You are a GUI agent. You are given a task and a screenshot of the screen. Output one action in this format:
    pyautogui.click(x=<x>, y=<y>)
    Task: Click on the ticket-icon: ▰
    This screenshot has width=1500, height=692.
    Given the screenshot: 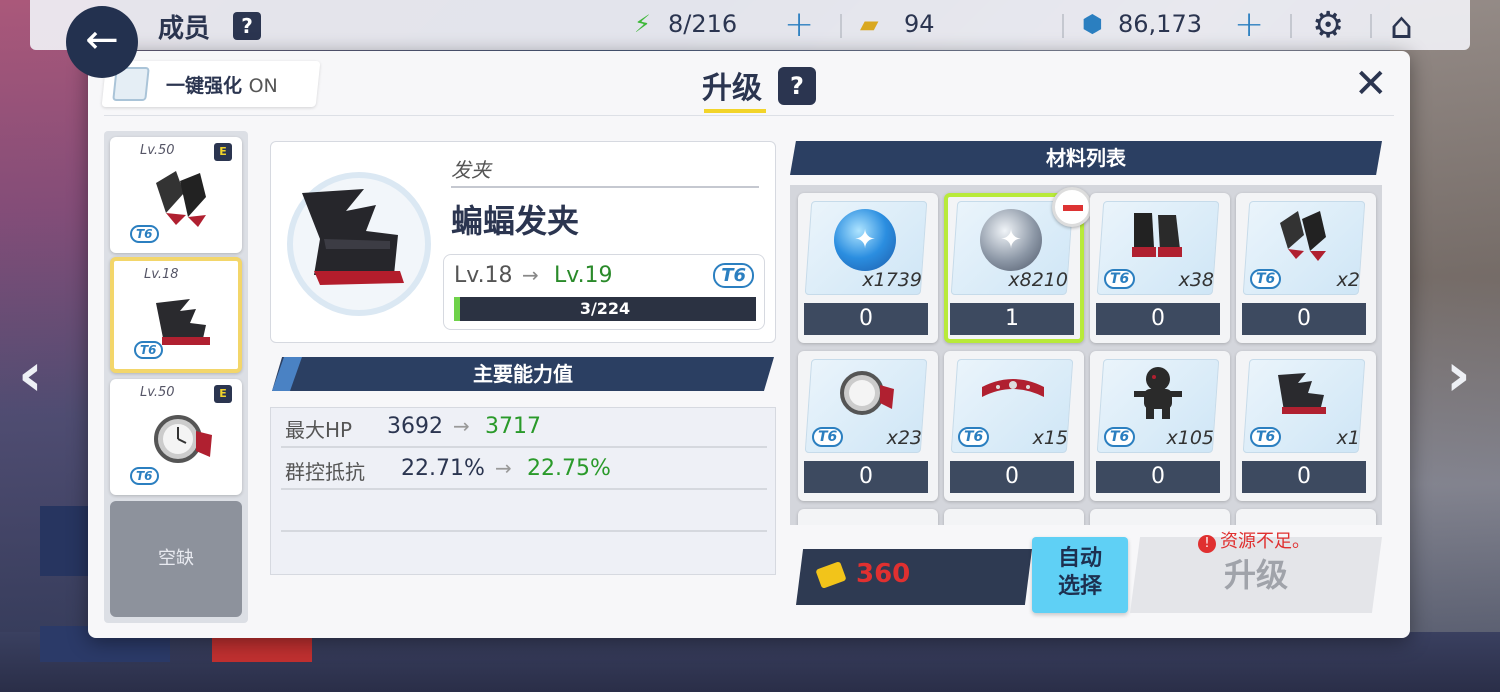 What is the action you would take?
    pyautogui.click(x=869, y=24)
    